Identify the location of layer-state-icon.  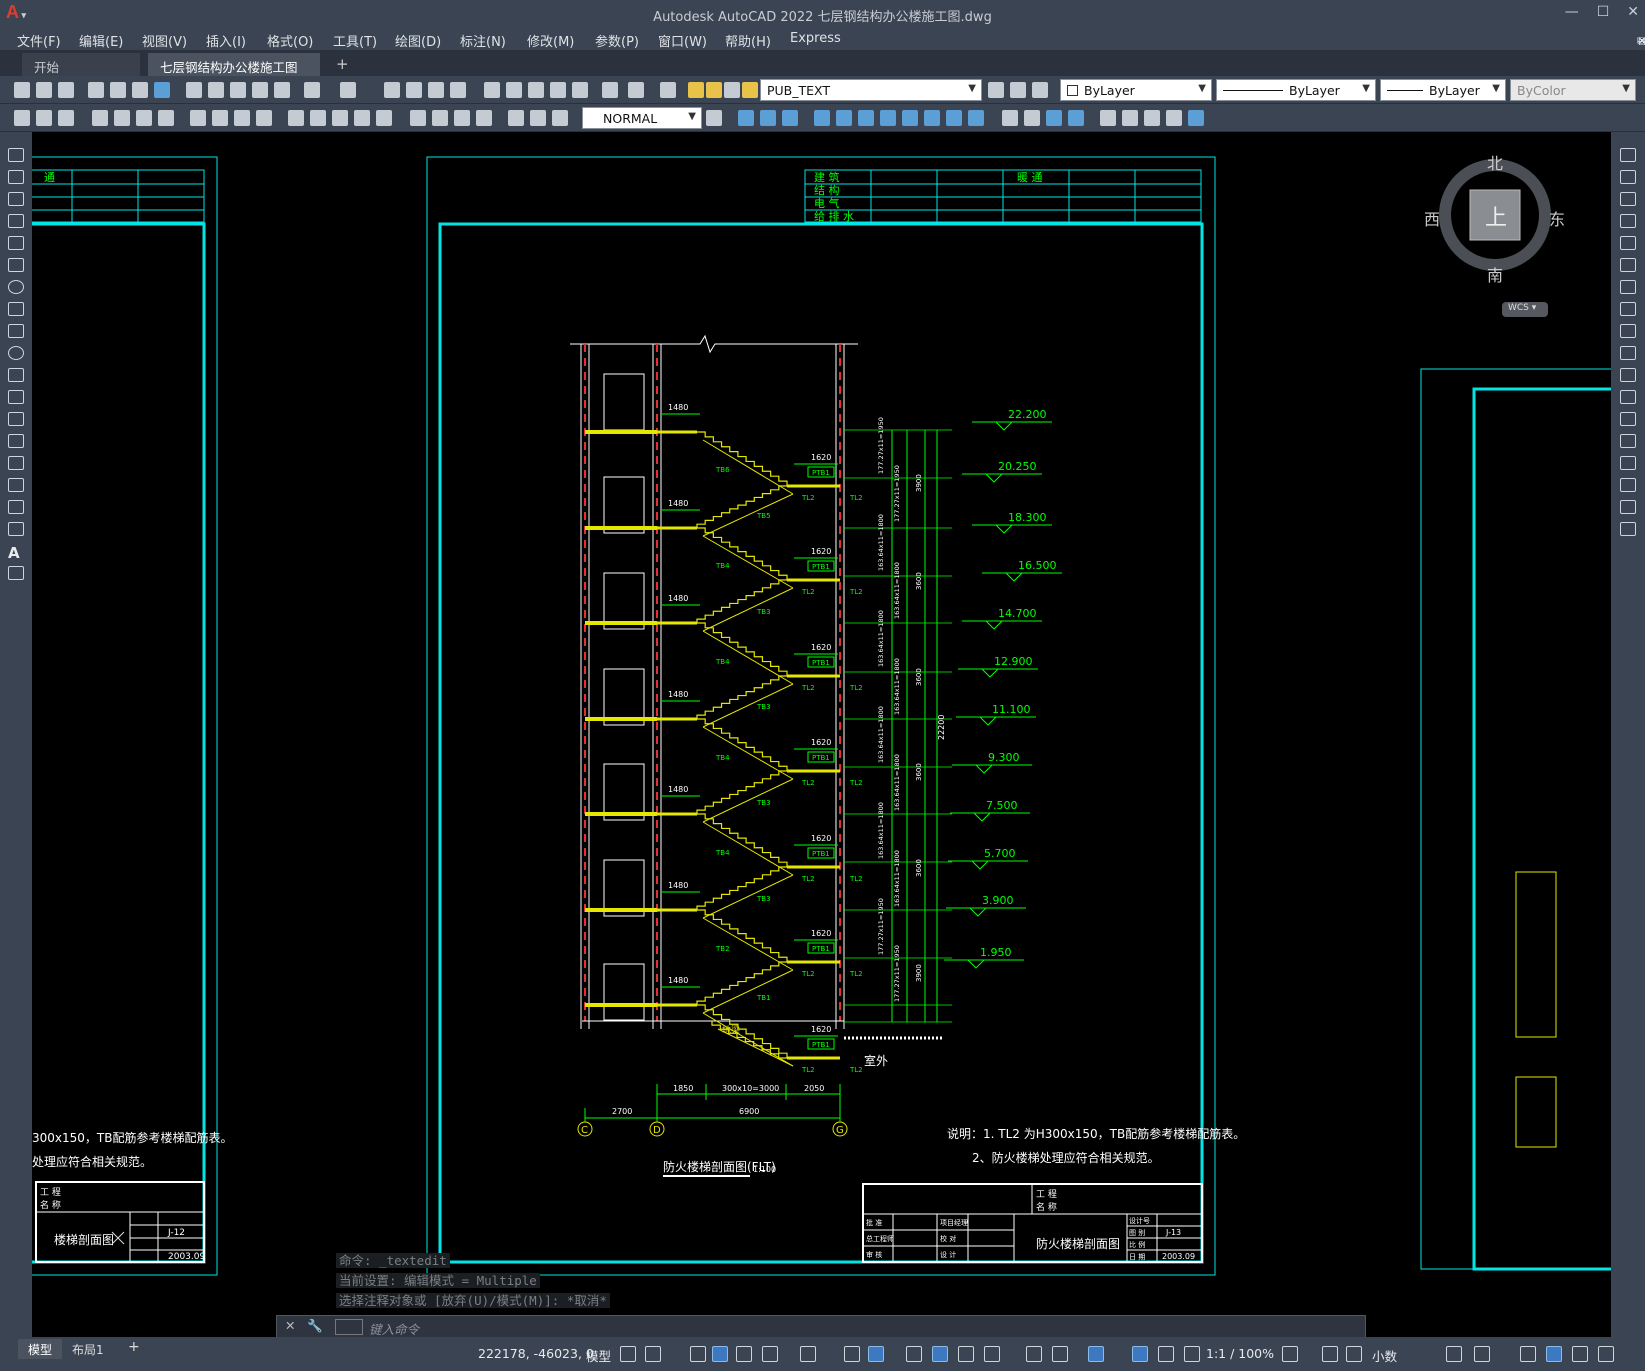
(1040, 90).